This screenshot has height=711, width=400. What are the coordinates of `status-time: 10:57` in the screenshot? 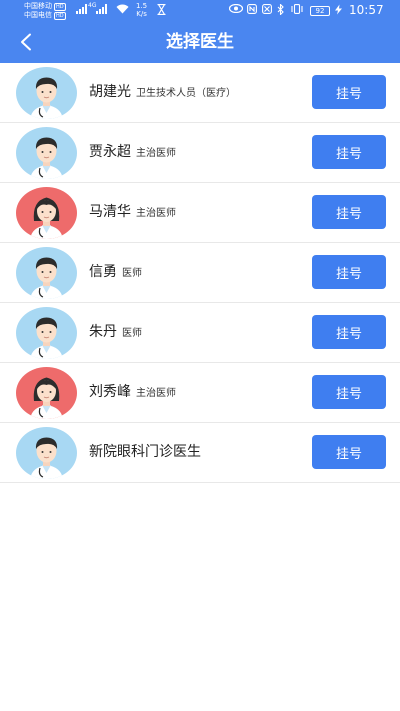 It's located at (366, 10).